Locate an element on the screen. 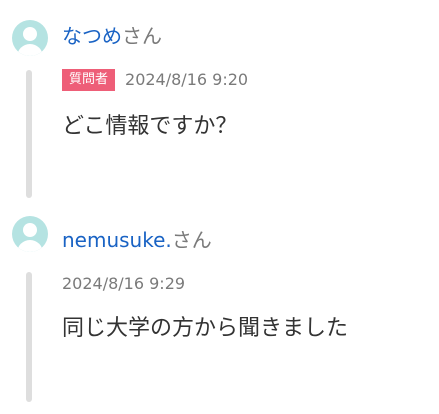 The height and width of the screenshot is (414, 439). post-timestamp: 2024/8/16 9:20 is located at coordinates (187, 79).